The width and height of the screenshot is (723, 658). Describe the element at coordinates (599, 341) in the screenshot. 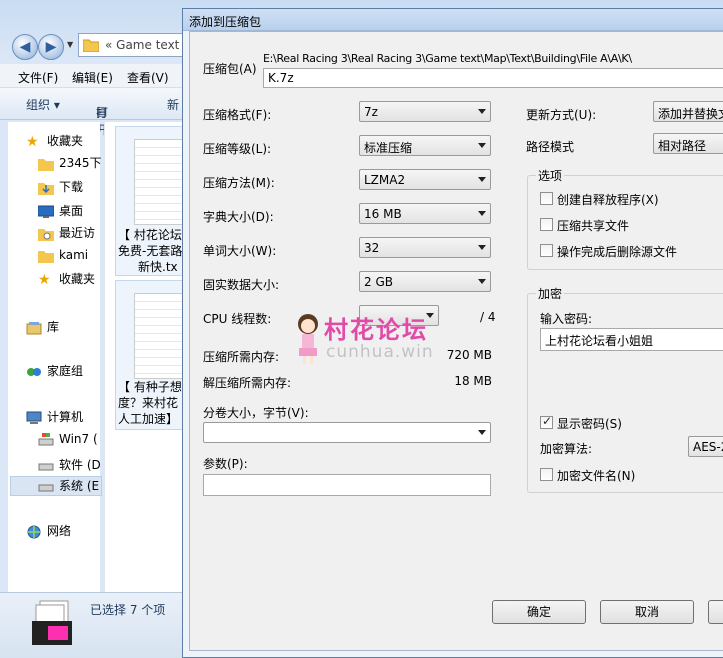

I see `password-value: 上村花论坛看小姐姐` at that location.